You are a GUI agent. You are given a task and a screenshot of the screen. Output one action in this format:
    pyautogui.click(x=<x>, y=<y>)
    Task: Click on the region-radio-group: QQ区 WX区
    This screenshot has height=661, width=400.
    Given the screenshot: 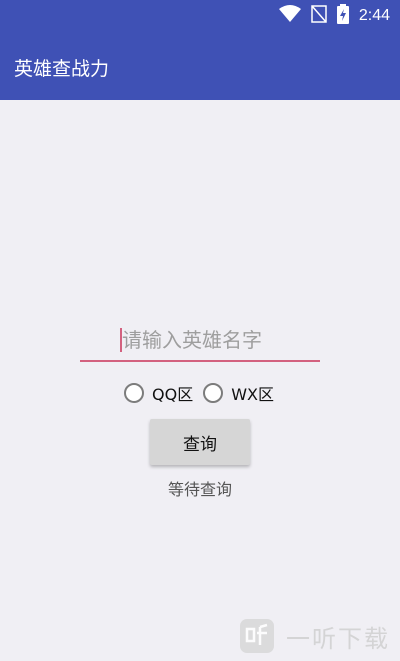 What is the action you would take?
    pyautogui.click(x=204, y=393)
    